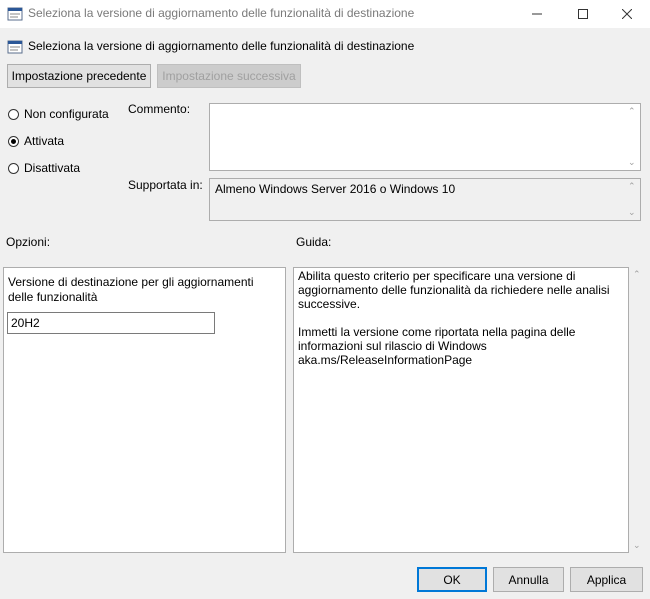 The height and width of the screenshot is (599, 650). I want to click on radio-disabled: Disattivata, so click(44, 168).